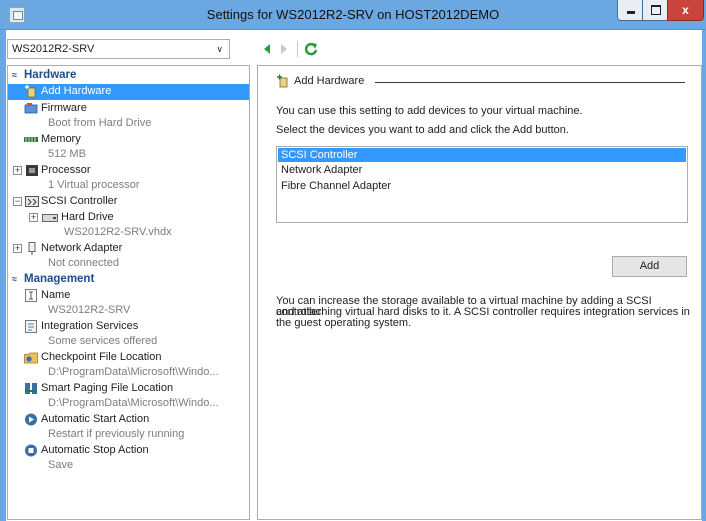 The width and height of the screenshot is (706, 521). I want to click on section-hardware: ≈ Hardware, so click(128, 76).